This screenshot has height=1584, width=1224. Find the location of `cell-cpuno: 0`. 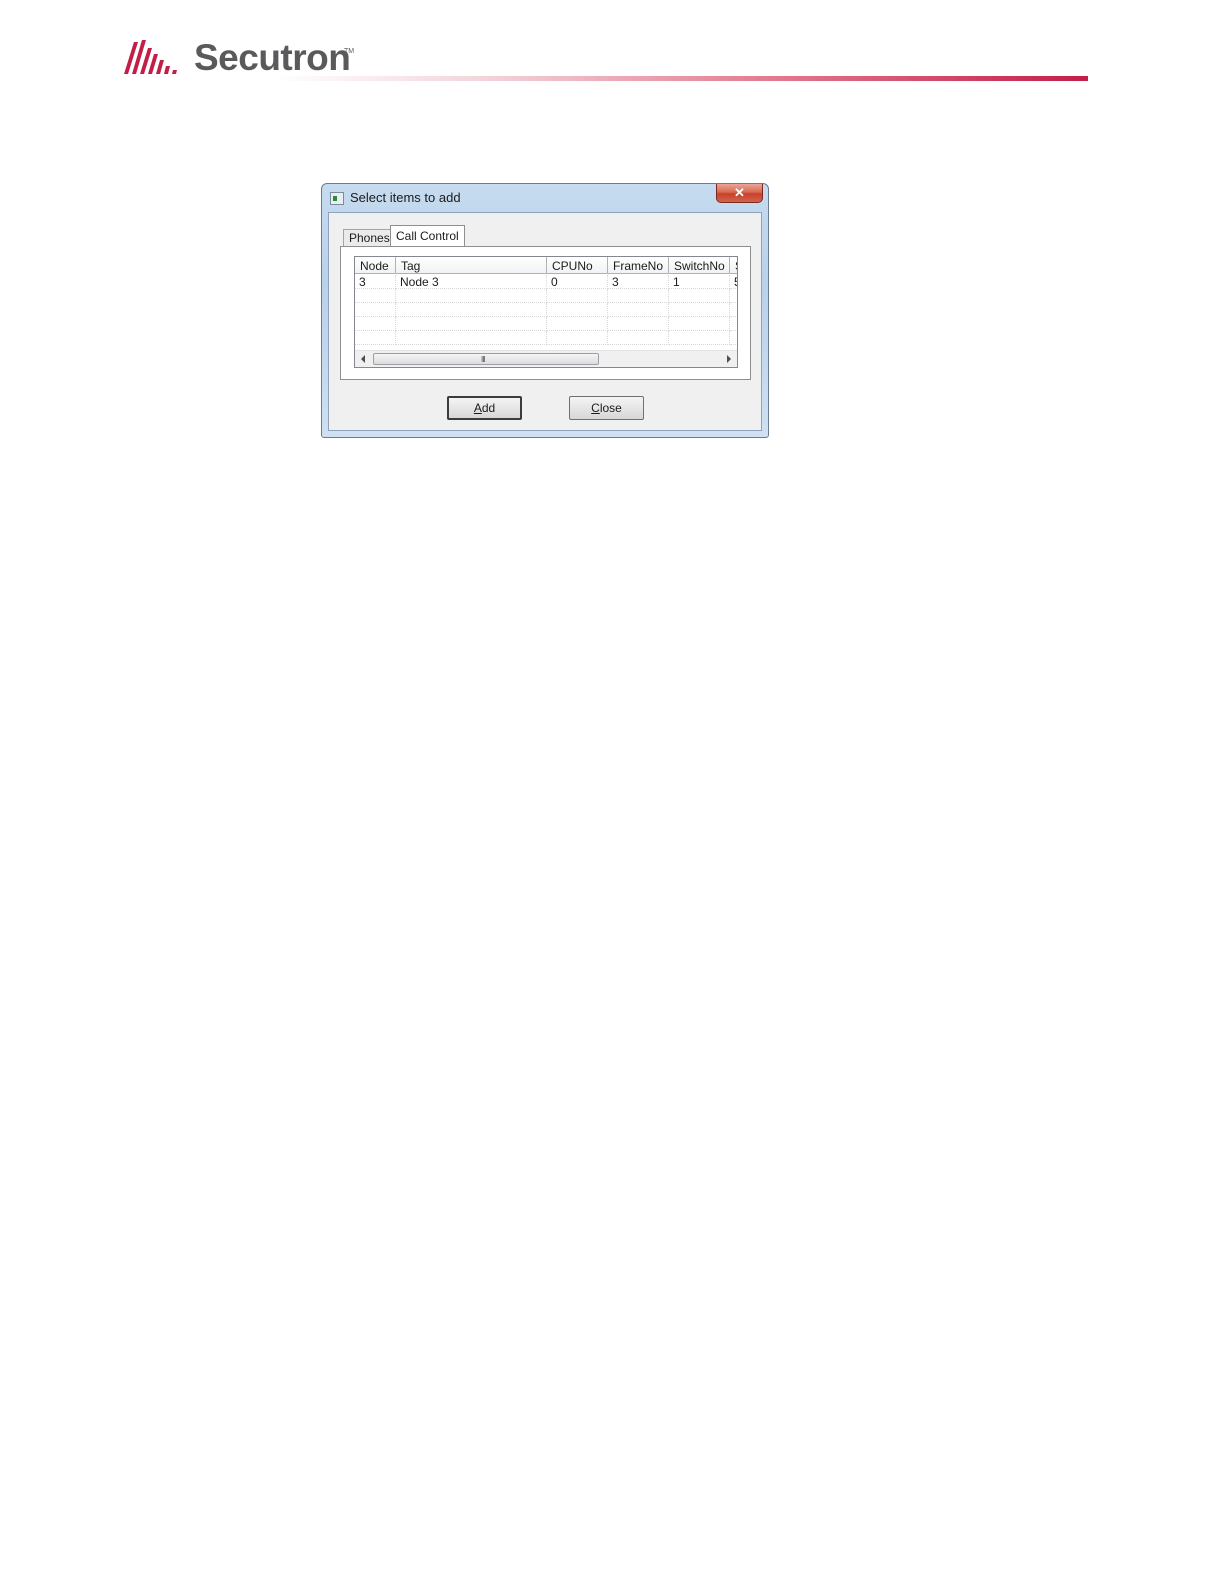

cell-cpuno: 0 is located at coordinates (577, 282).